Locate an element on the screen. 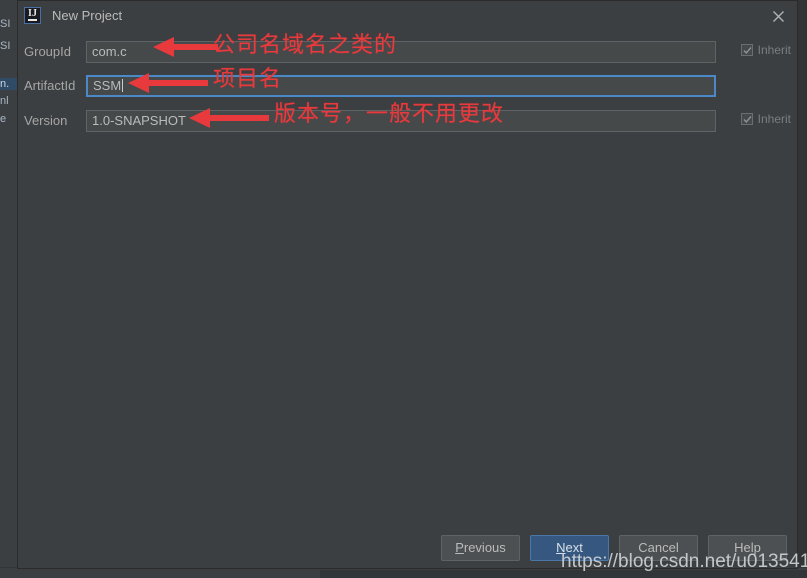 This screenshot has width=807, height=578. groupid-input: com.c is located at coordinates (401, 52).